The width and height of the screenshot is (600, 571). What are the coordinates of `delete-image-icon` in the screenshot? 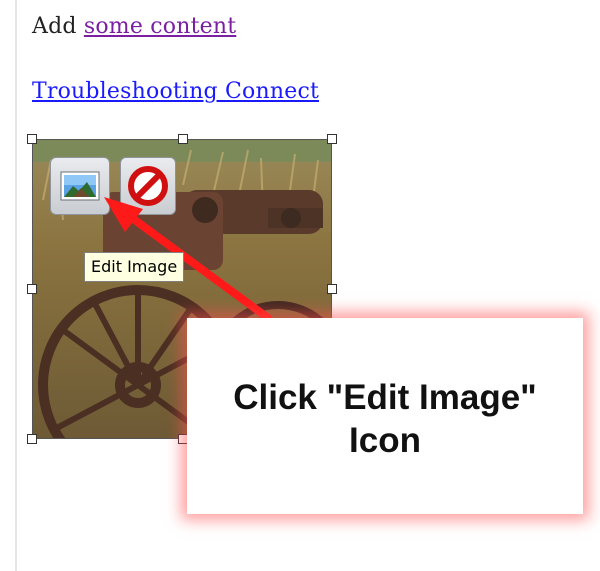 It's located at (148, 186).